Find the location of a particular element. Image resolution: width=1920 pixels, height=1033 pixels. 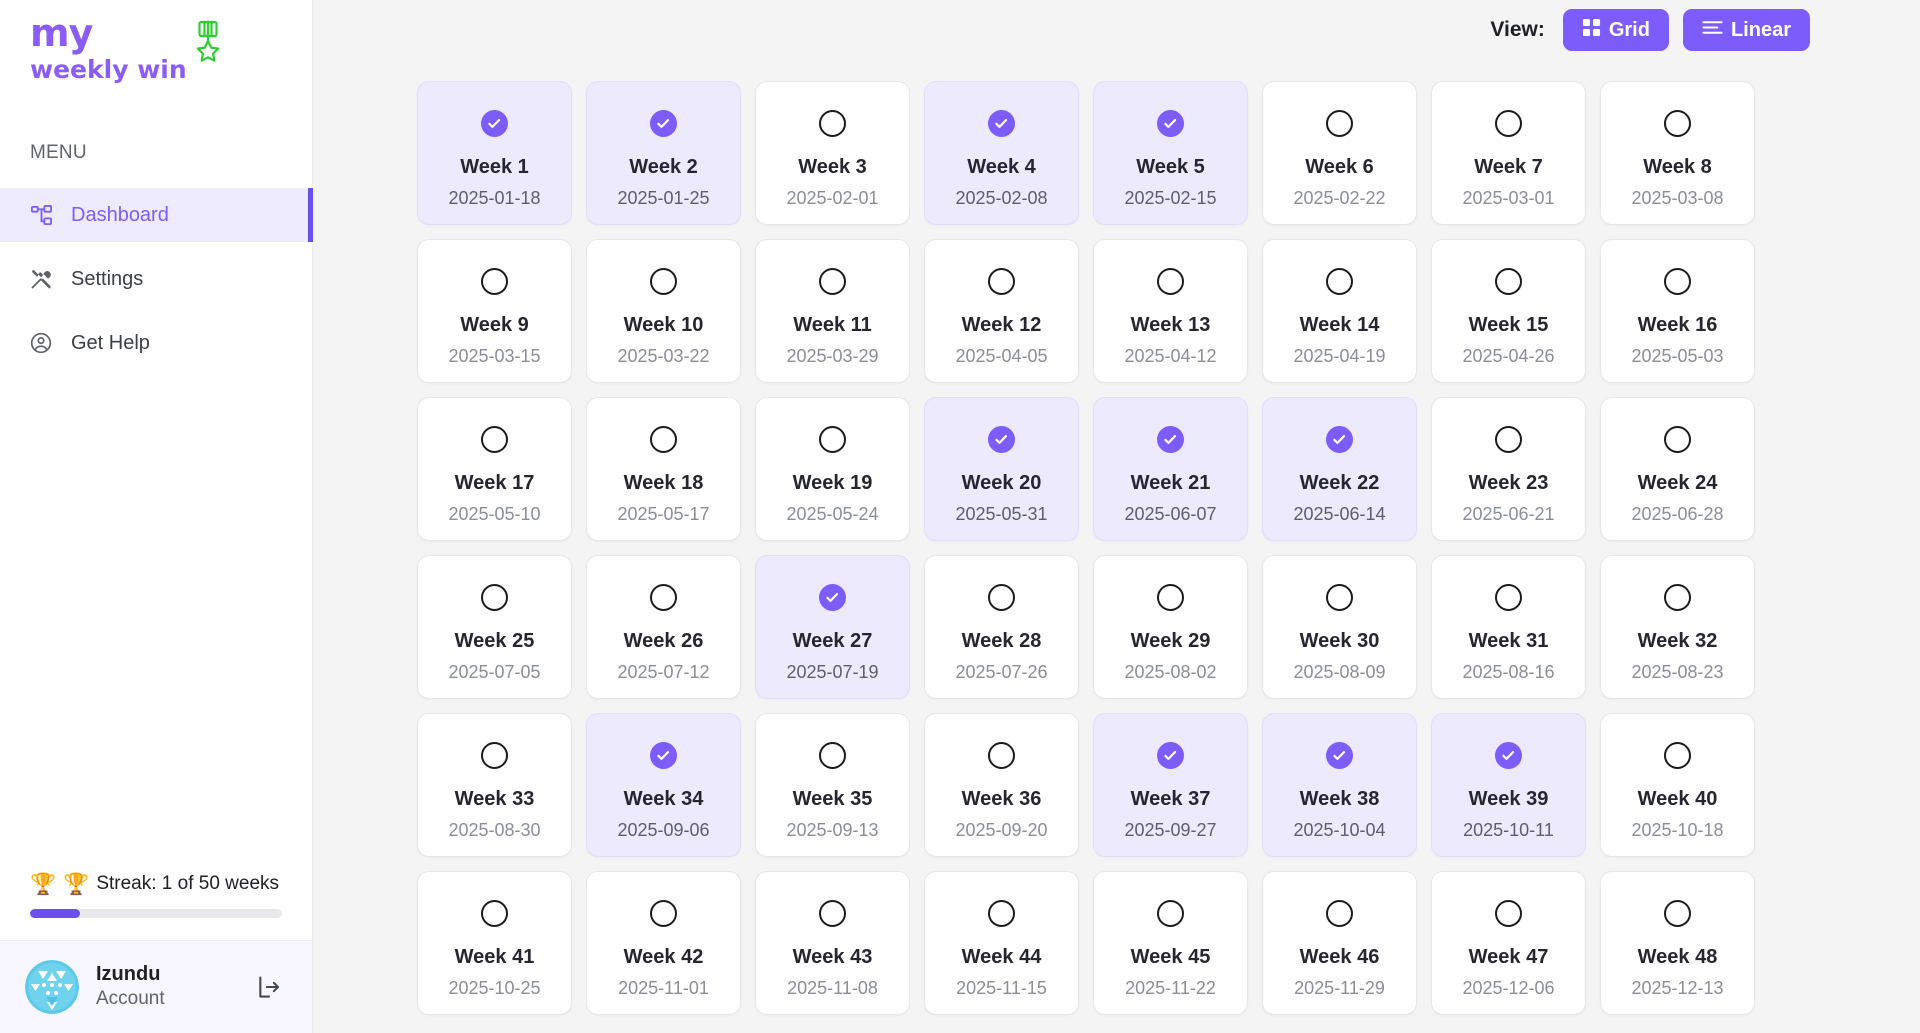

week-card: Week 35 2025-09-13 is located at coordinates (832, 785).